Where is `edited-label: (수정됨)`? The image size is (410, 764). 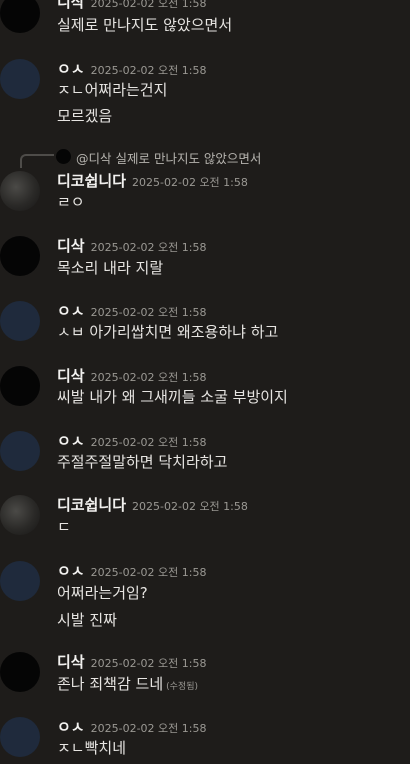
edited-label: (수정됨) is located at coordinates (182, 687).